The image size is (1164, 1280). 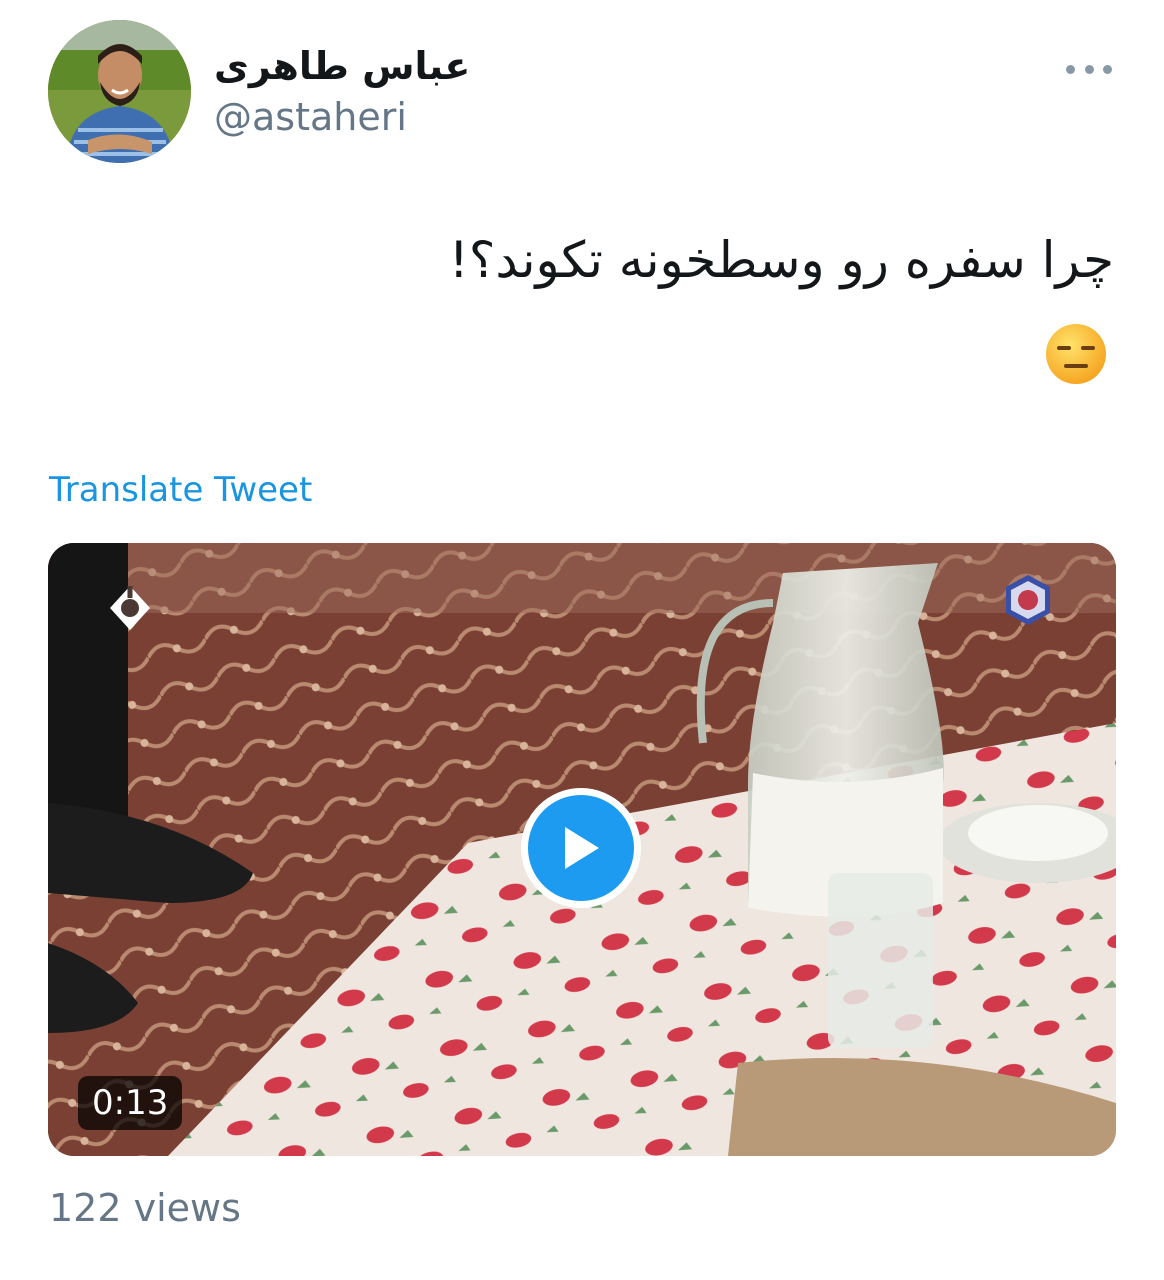 I want to click on avatar-image, so click(x=119, y=91).